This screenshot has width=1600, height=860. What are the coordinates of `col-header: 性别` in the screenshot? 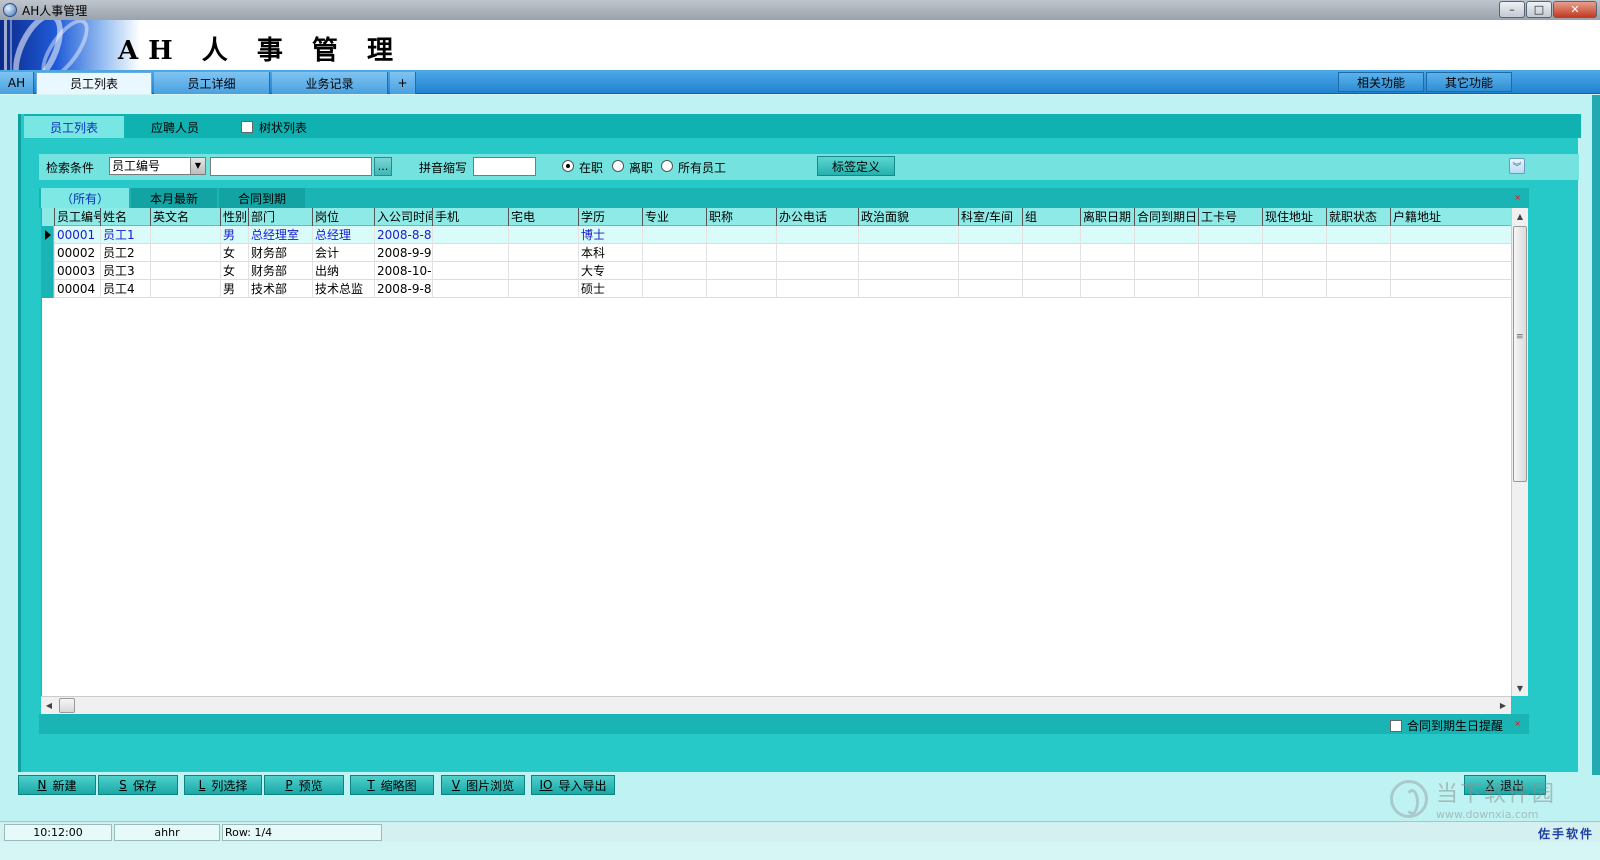 It's located at (234, 217).